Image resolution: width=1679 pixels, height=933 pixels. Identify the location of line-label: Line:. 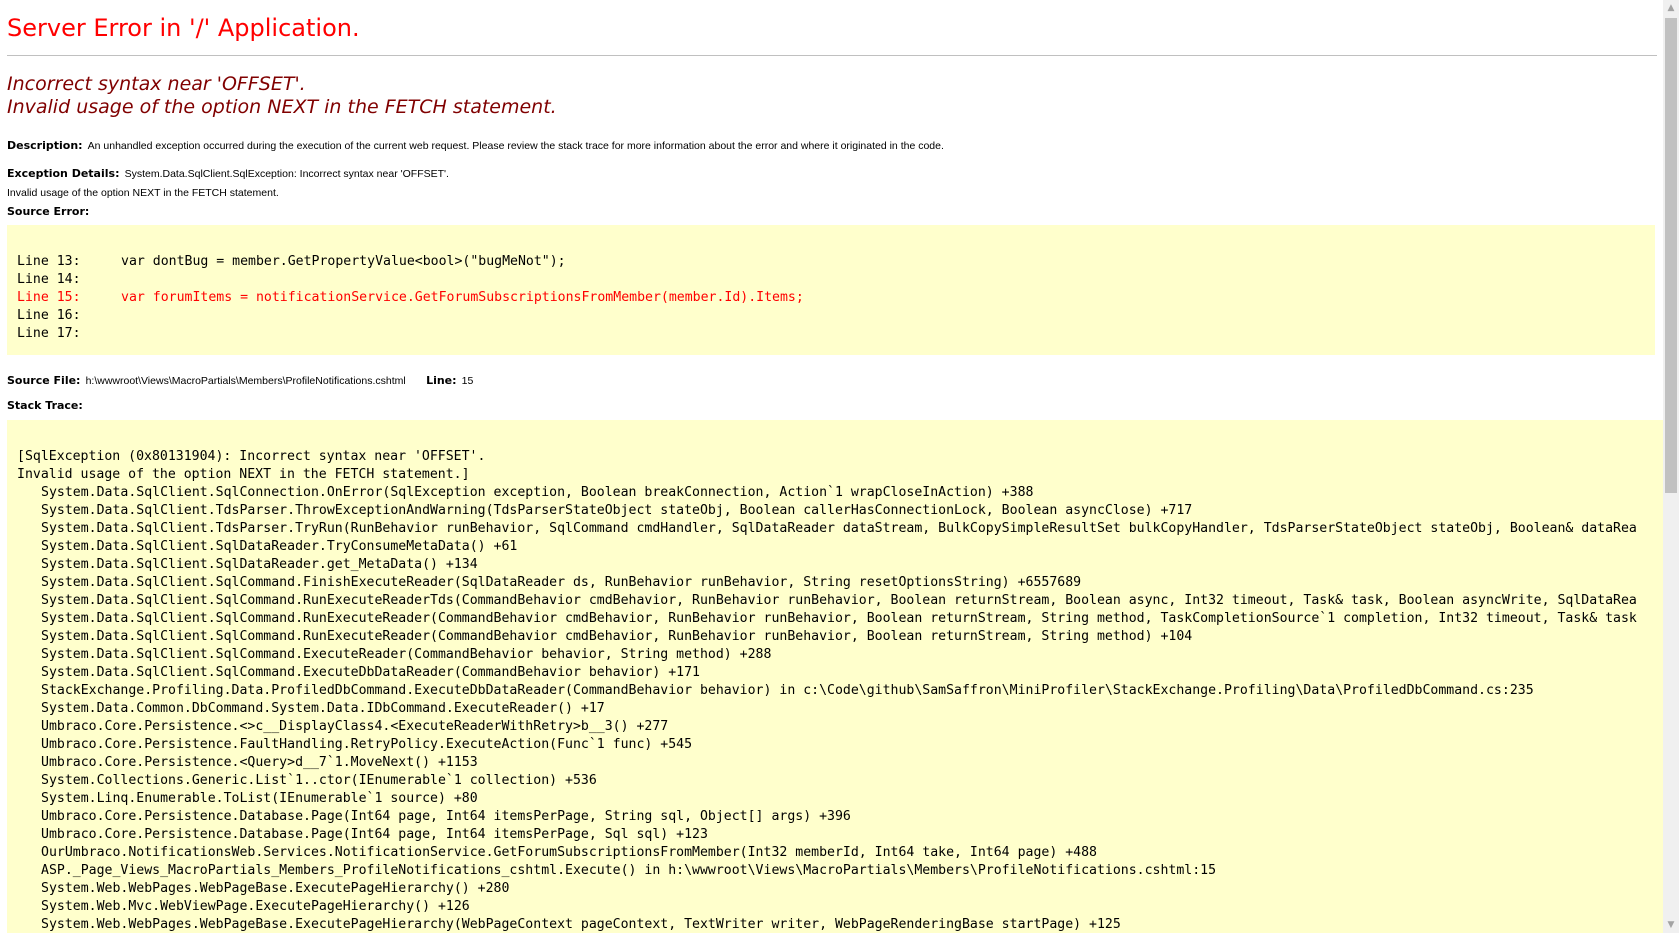
(441, 380).